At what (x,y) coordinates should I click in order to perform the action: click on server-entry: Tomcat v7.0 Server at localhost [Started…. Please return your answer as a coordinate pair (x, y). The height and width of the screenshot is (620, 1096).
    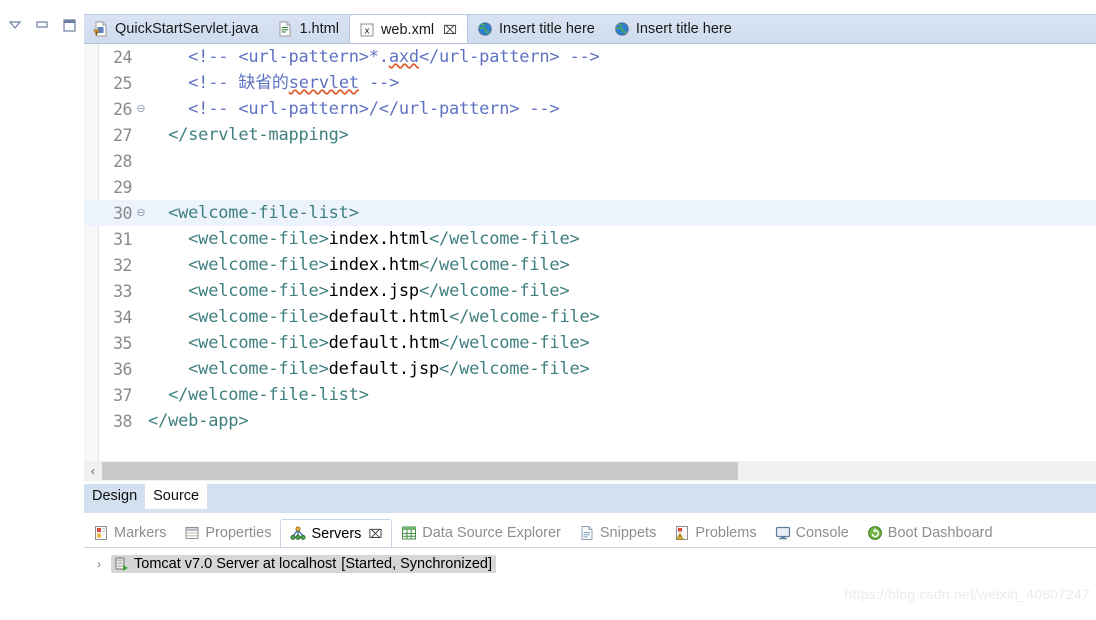
    Looking at the image, I should click on (304, 564).